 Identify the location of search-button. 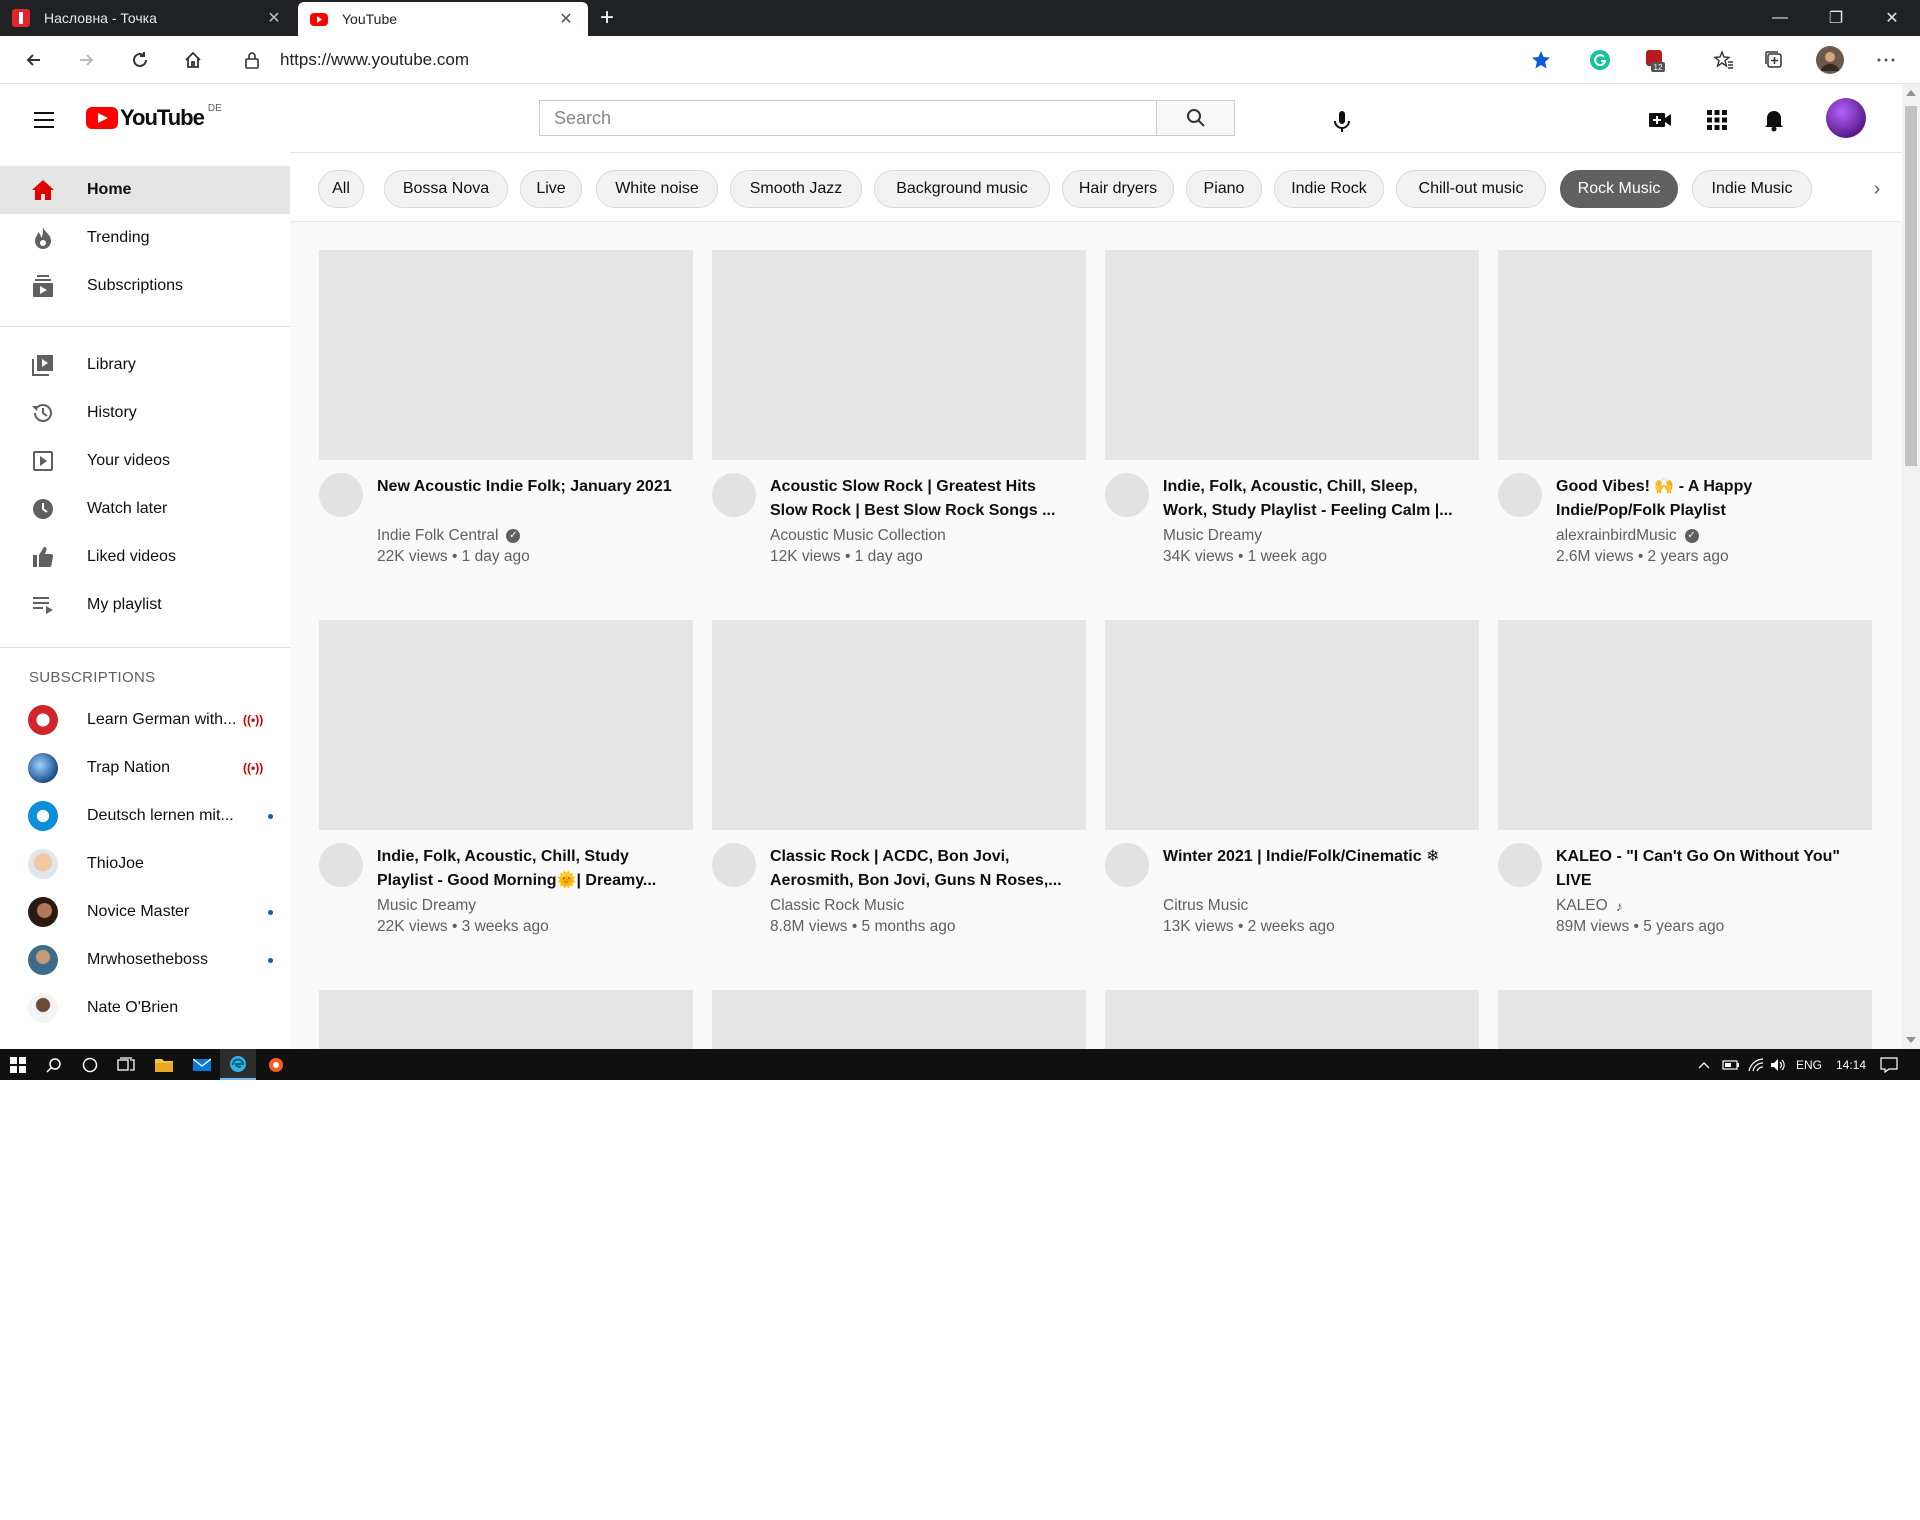
(1195, 118).